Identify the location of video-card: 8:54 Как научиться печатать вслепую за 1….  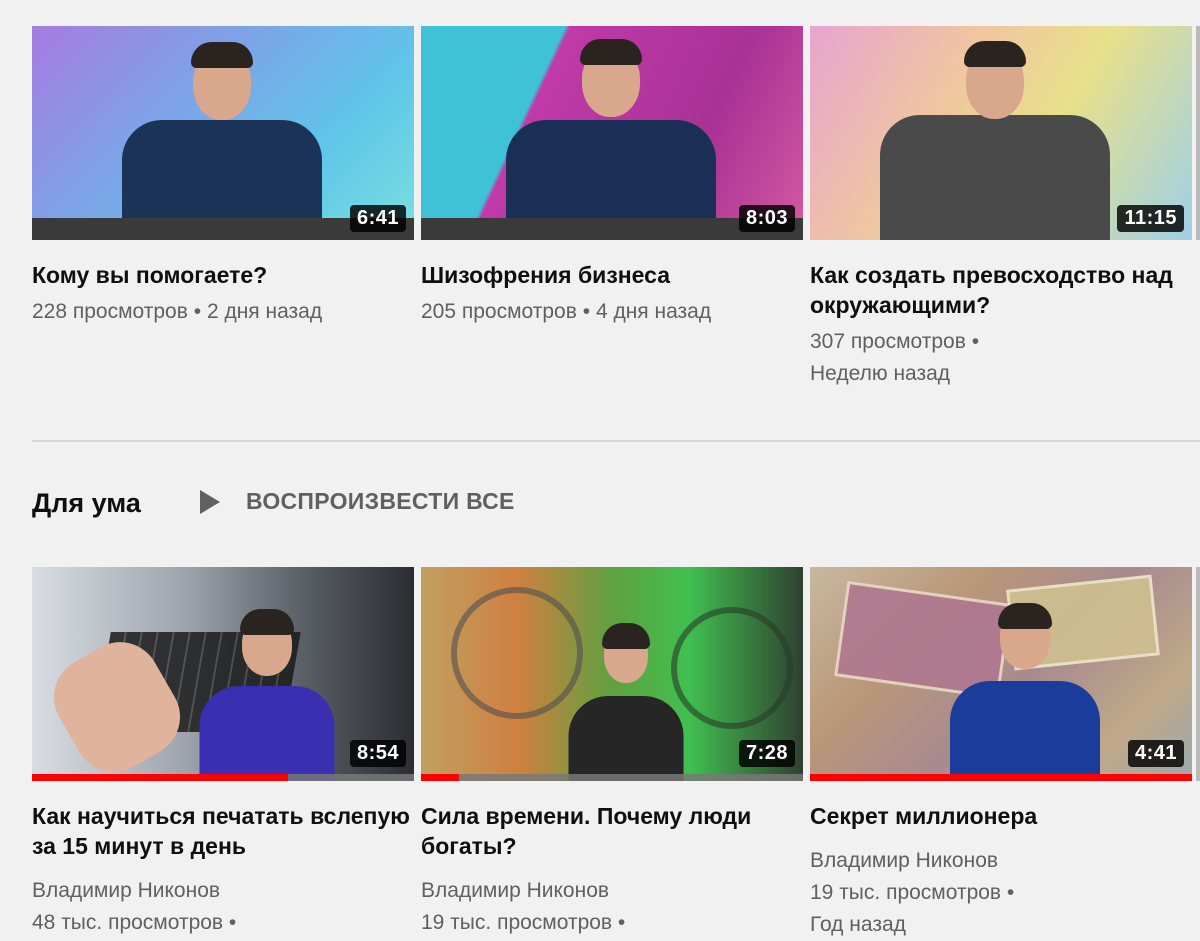
(223, 753).